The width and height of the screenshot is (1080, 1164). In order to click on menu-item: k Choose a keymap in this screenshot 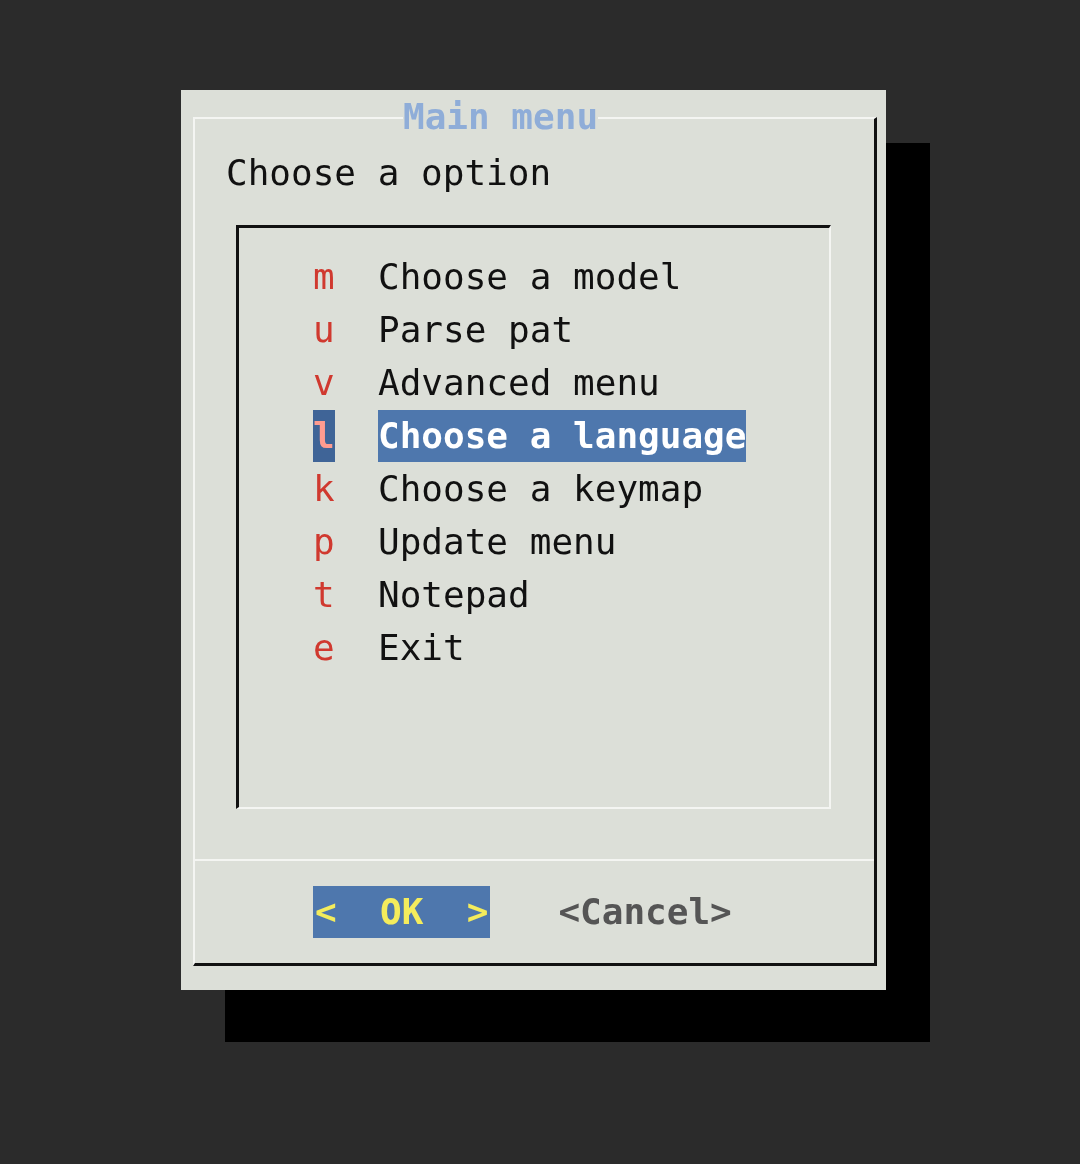, I will do `click(571, 488)`.